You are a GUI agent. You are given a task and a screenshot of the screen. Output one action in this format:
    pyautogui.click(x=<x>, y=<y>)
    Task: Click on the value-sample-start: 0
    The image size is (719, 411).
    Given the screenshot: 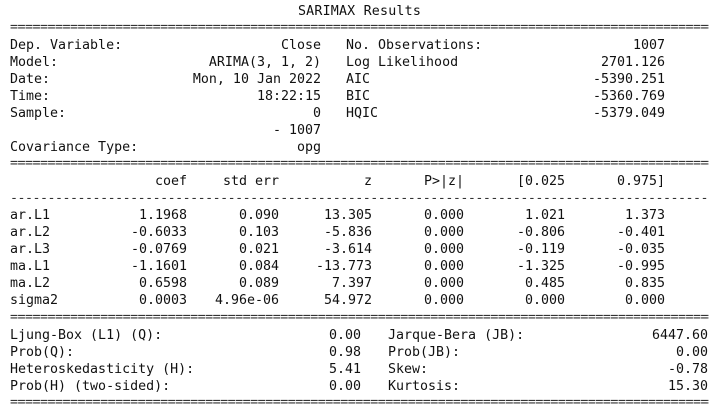 What is the action you would take?
    pyautogui.click(x=316, y=113)
    